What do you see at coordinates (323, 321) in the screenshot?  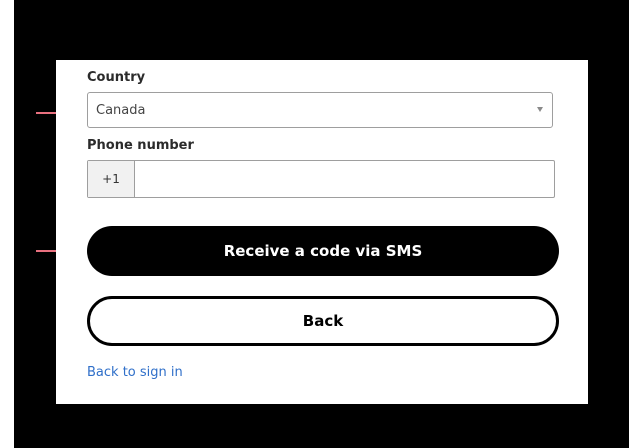 I see `back-button: Back` at bounding box center [323, 321].